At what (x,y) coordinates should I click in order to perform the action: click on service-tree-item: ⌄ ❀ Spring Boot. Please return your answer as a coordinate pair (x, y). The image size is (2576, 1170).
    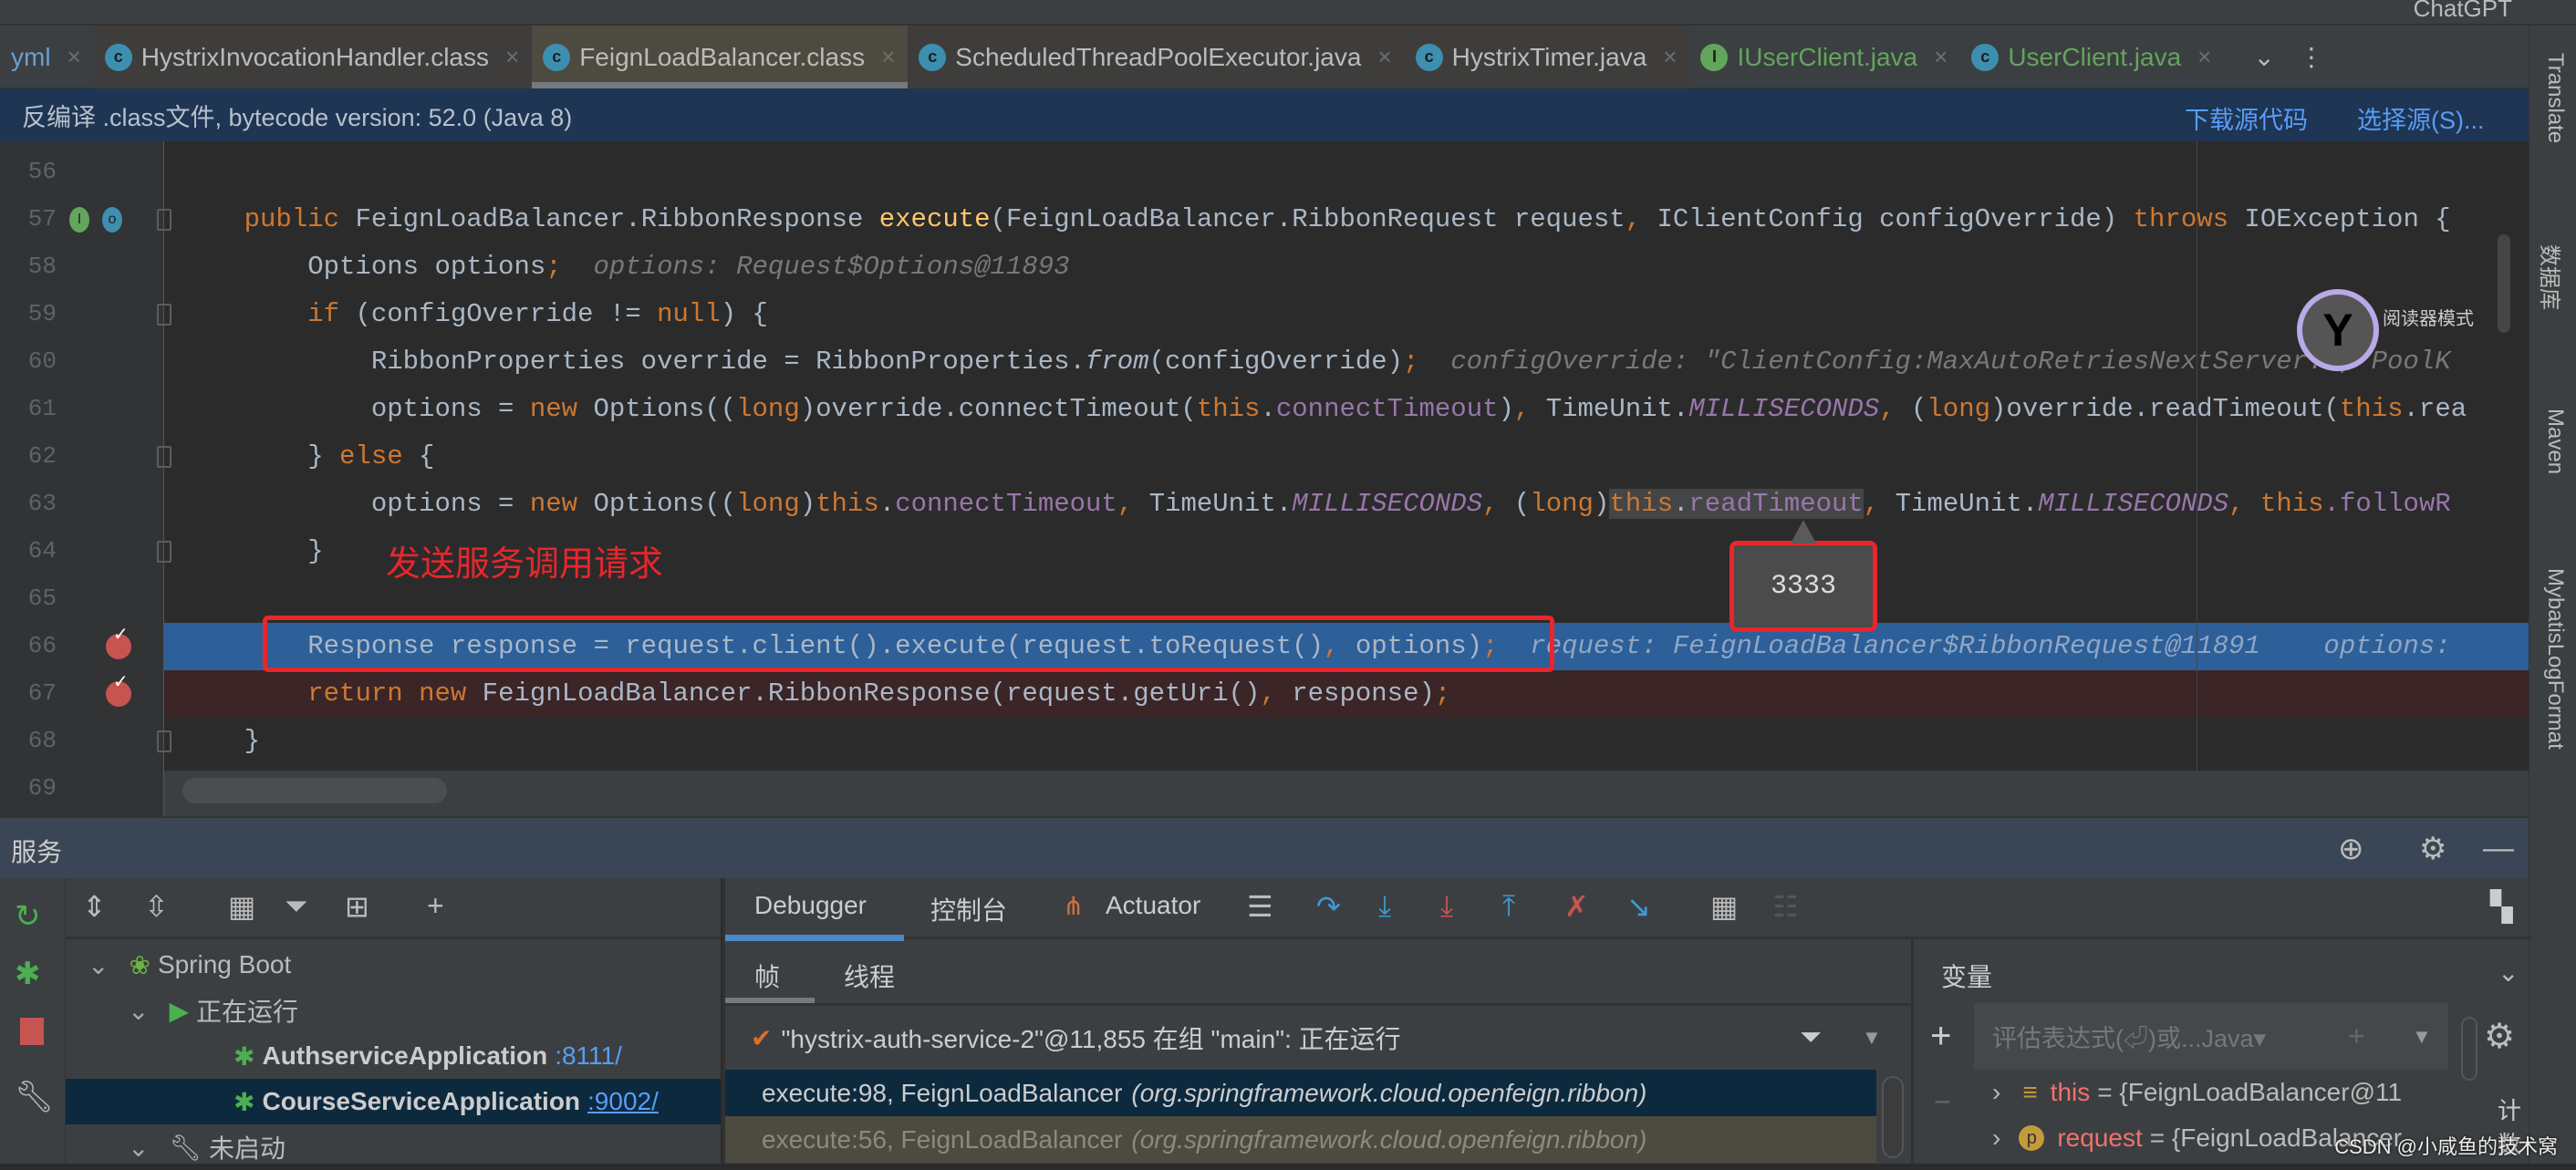
    Looking at the image, I should click on (393, 965).